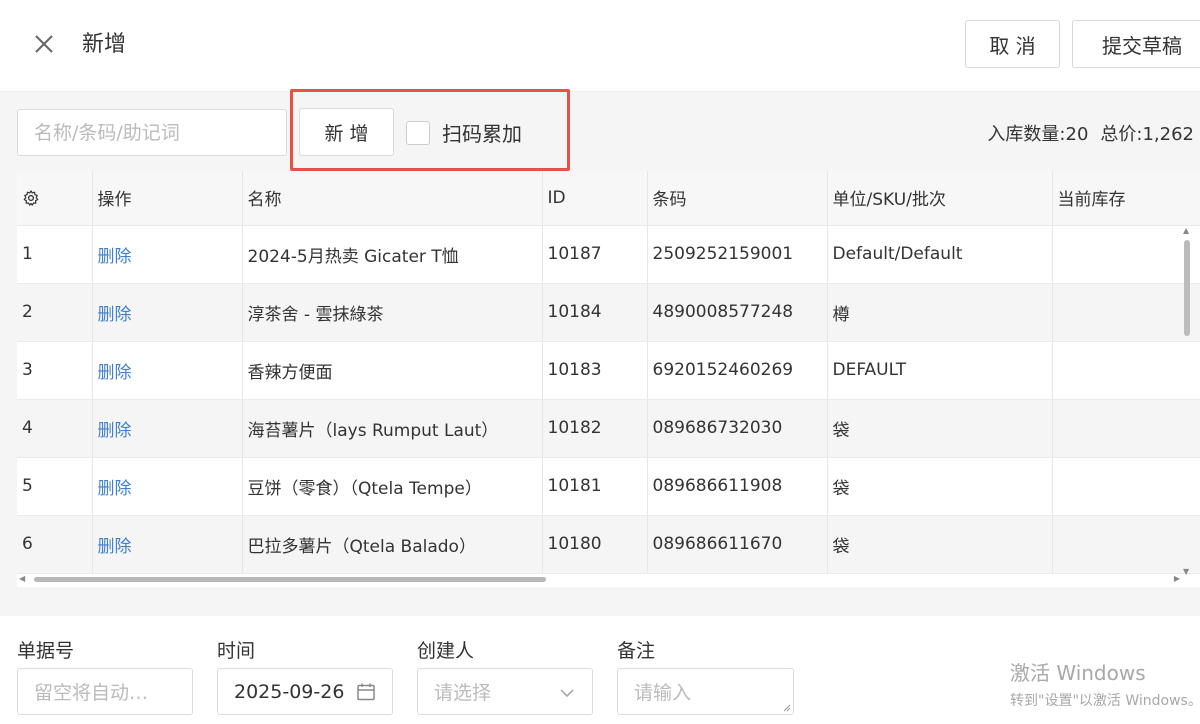 This screenshot has width=1200, height=724. What do you see at coordinates (595, 370) in the screenshot?
I see `item-id: 10183` at bounding box center [595, 370].